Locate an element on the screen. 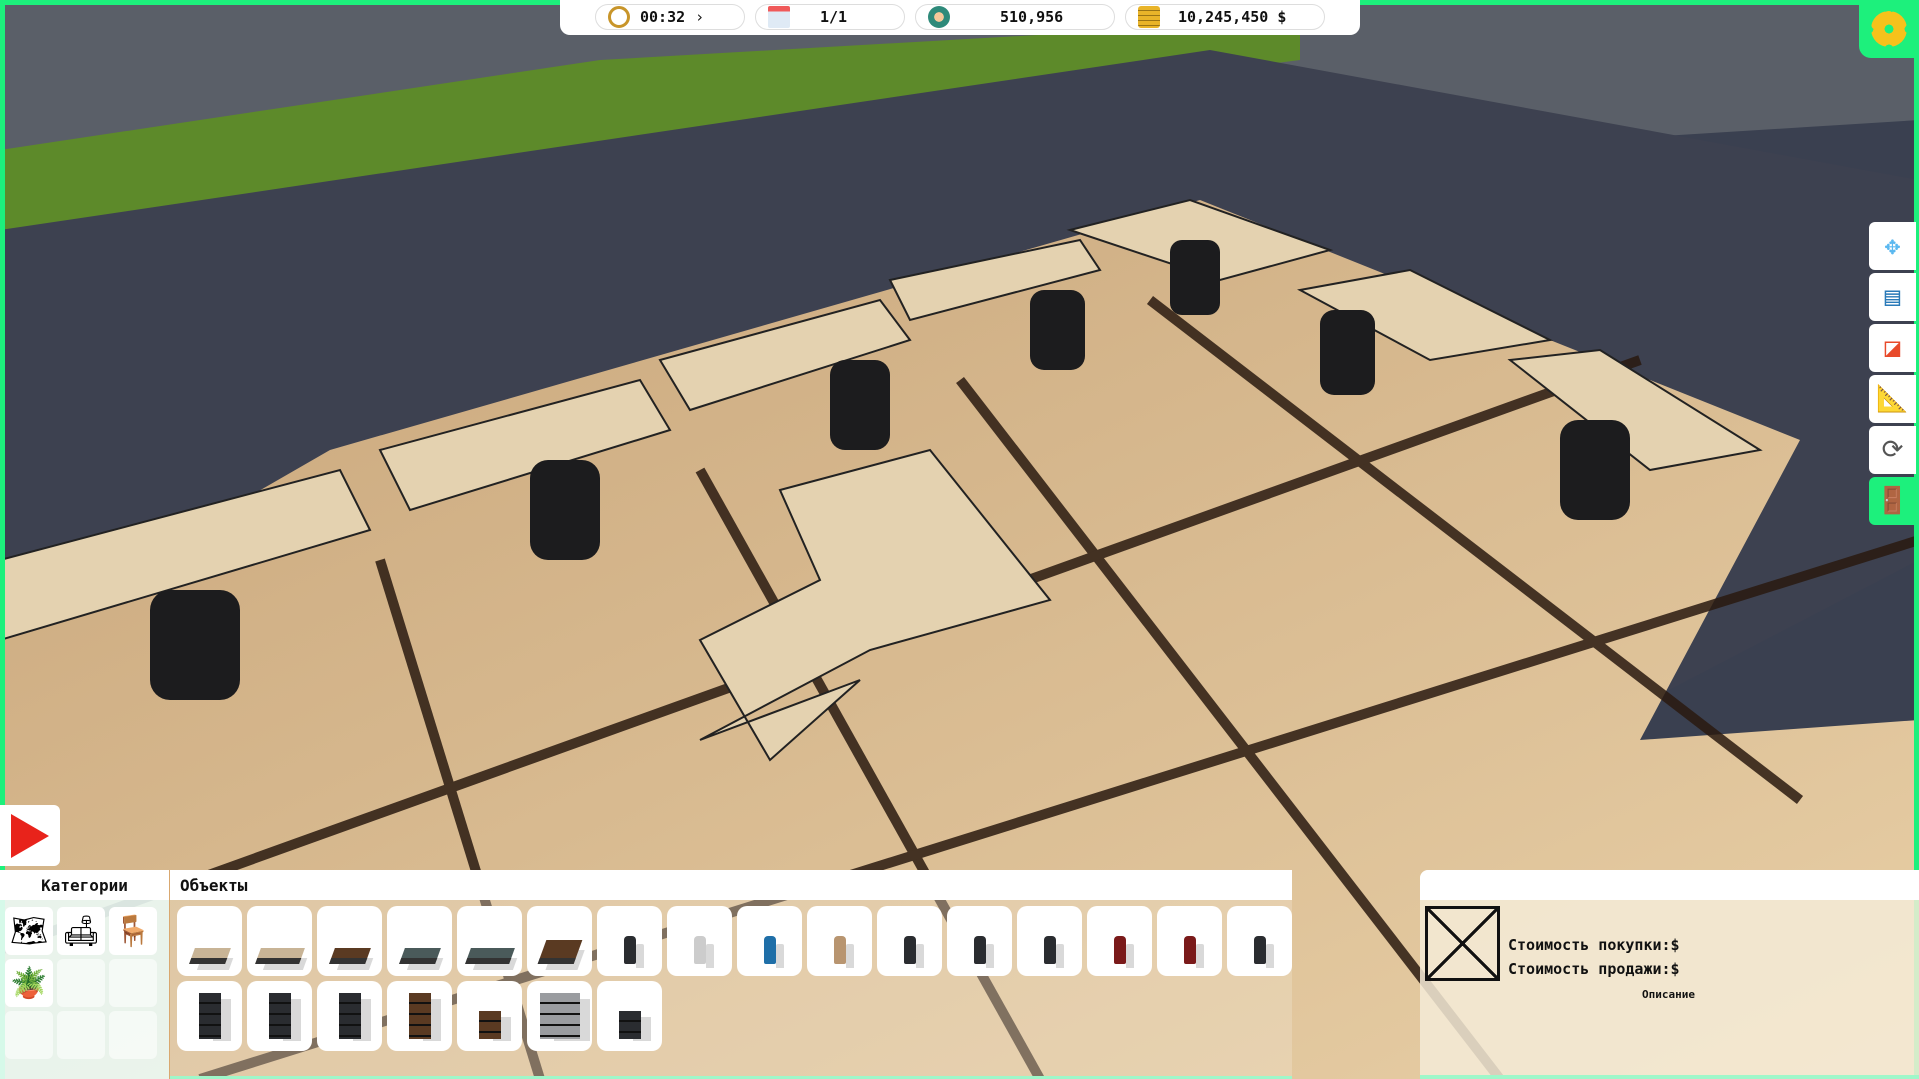 The width and height of the screenshot is (1919, 1079). office-chair-black-high-icon is located at coordinates (979, 950).